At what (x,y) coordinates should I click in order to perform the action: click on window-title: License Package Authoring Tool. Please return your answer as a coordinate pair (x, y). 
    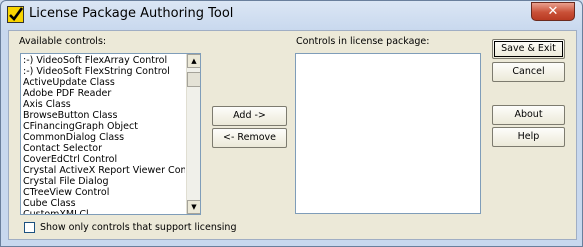
    Looking at the image, I should click on (131, 13).